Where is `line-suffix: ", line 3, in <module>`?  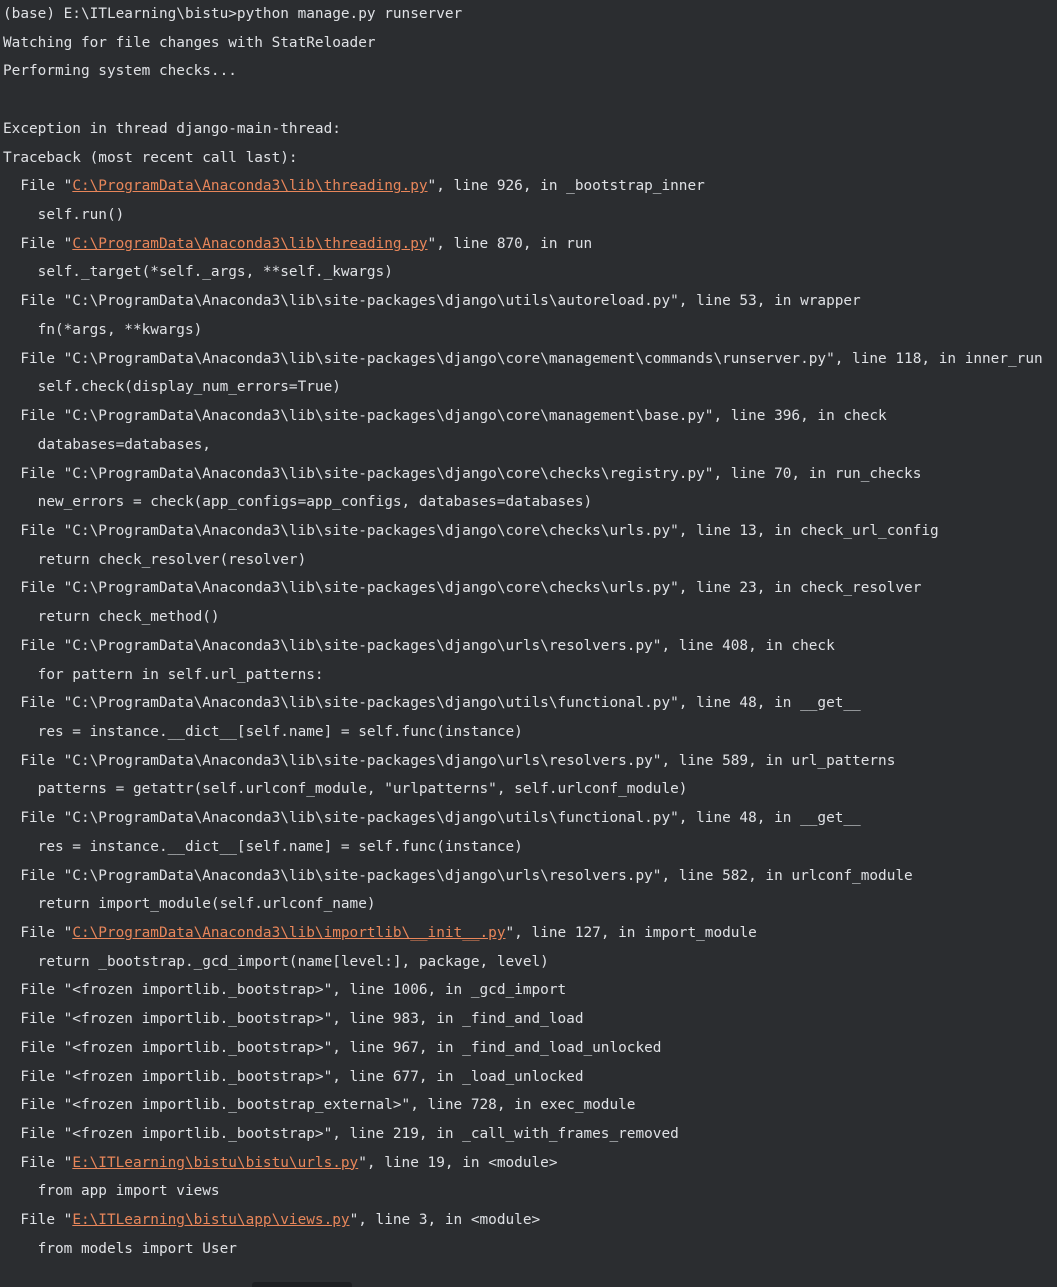 line-suffix: ", line 3, in <module> is located at coordinates (445, 1220).